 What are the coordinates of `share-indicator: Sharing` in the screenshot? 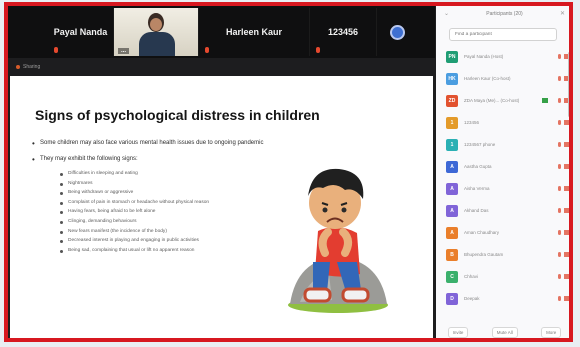 It's located at (225, 67).